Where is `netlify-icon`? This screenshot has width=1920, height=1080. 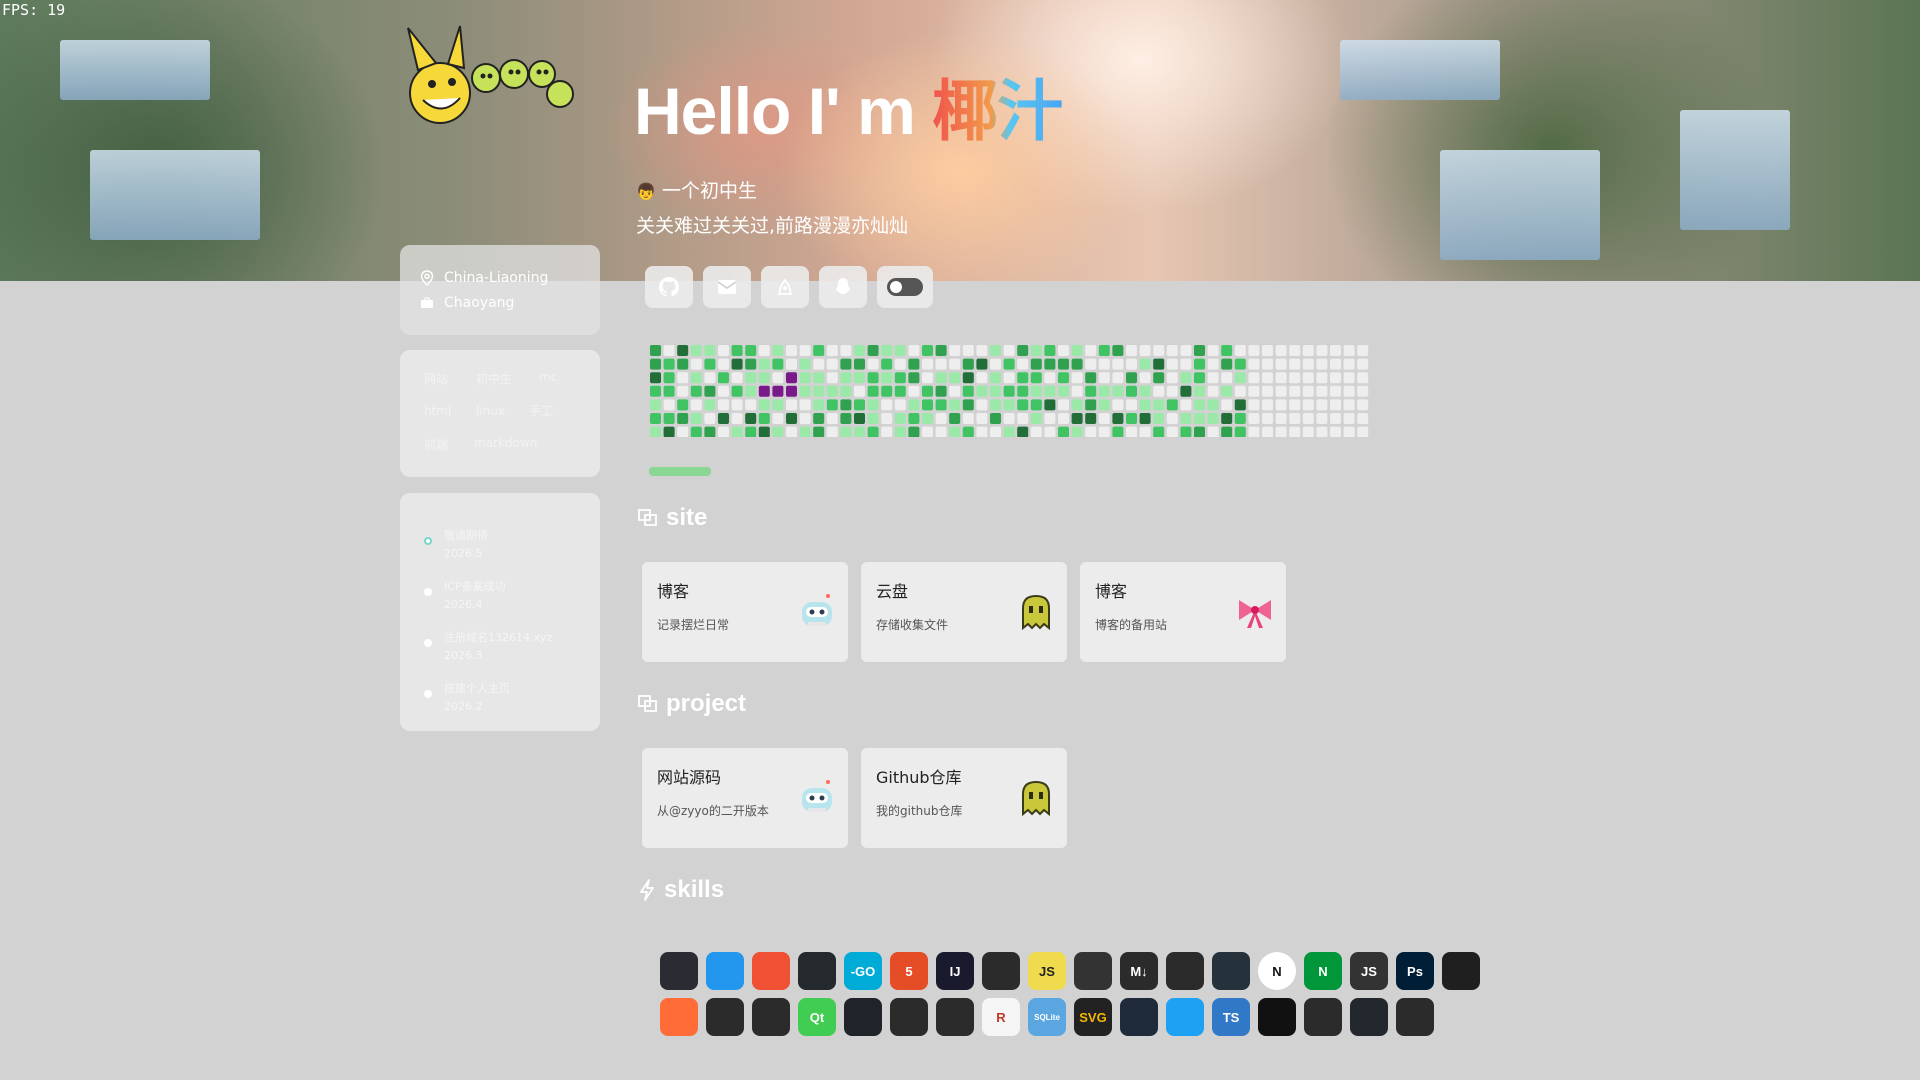 netlify-icon is located at coordinates (1231, 971).